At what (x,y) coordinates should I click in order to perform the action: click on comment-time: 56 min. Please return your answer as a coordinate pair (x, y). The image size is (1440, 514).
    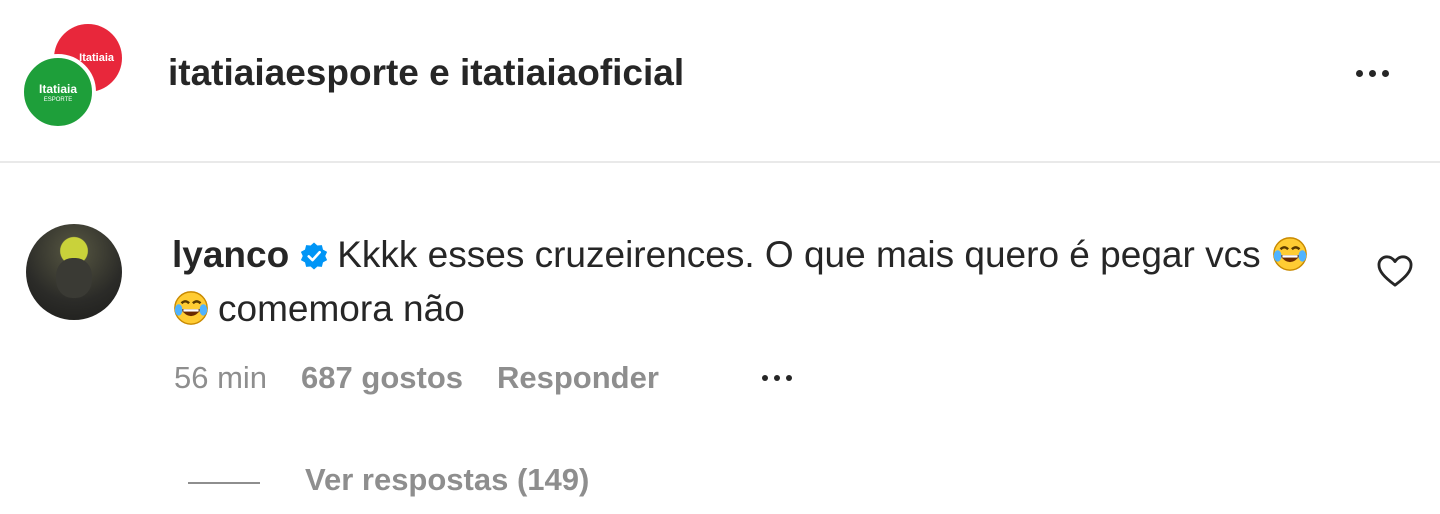
    Looking at the image, I should click on (220, 378).